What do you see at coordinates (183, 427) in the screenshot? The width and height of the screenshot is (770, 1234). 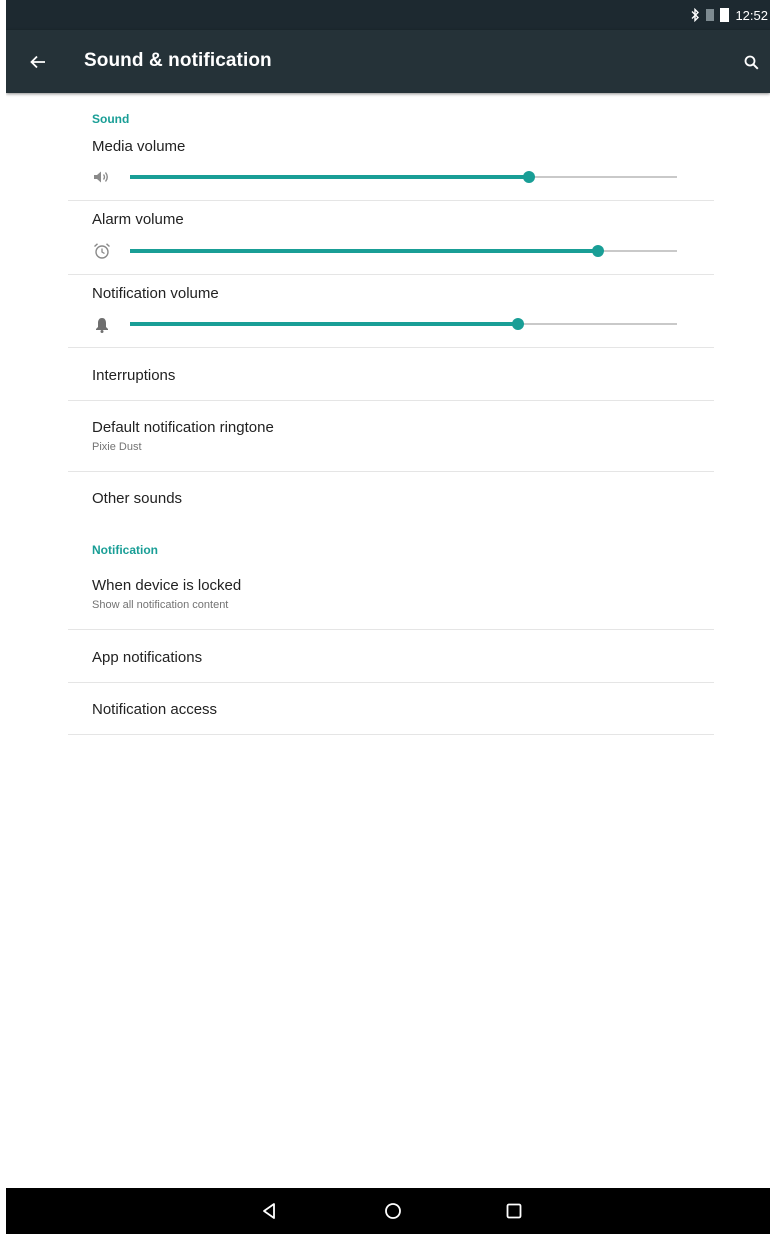 I see `ringtone-label: Default notification ringtone` at bounding box center [183, 427].